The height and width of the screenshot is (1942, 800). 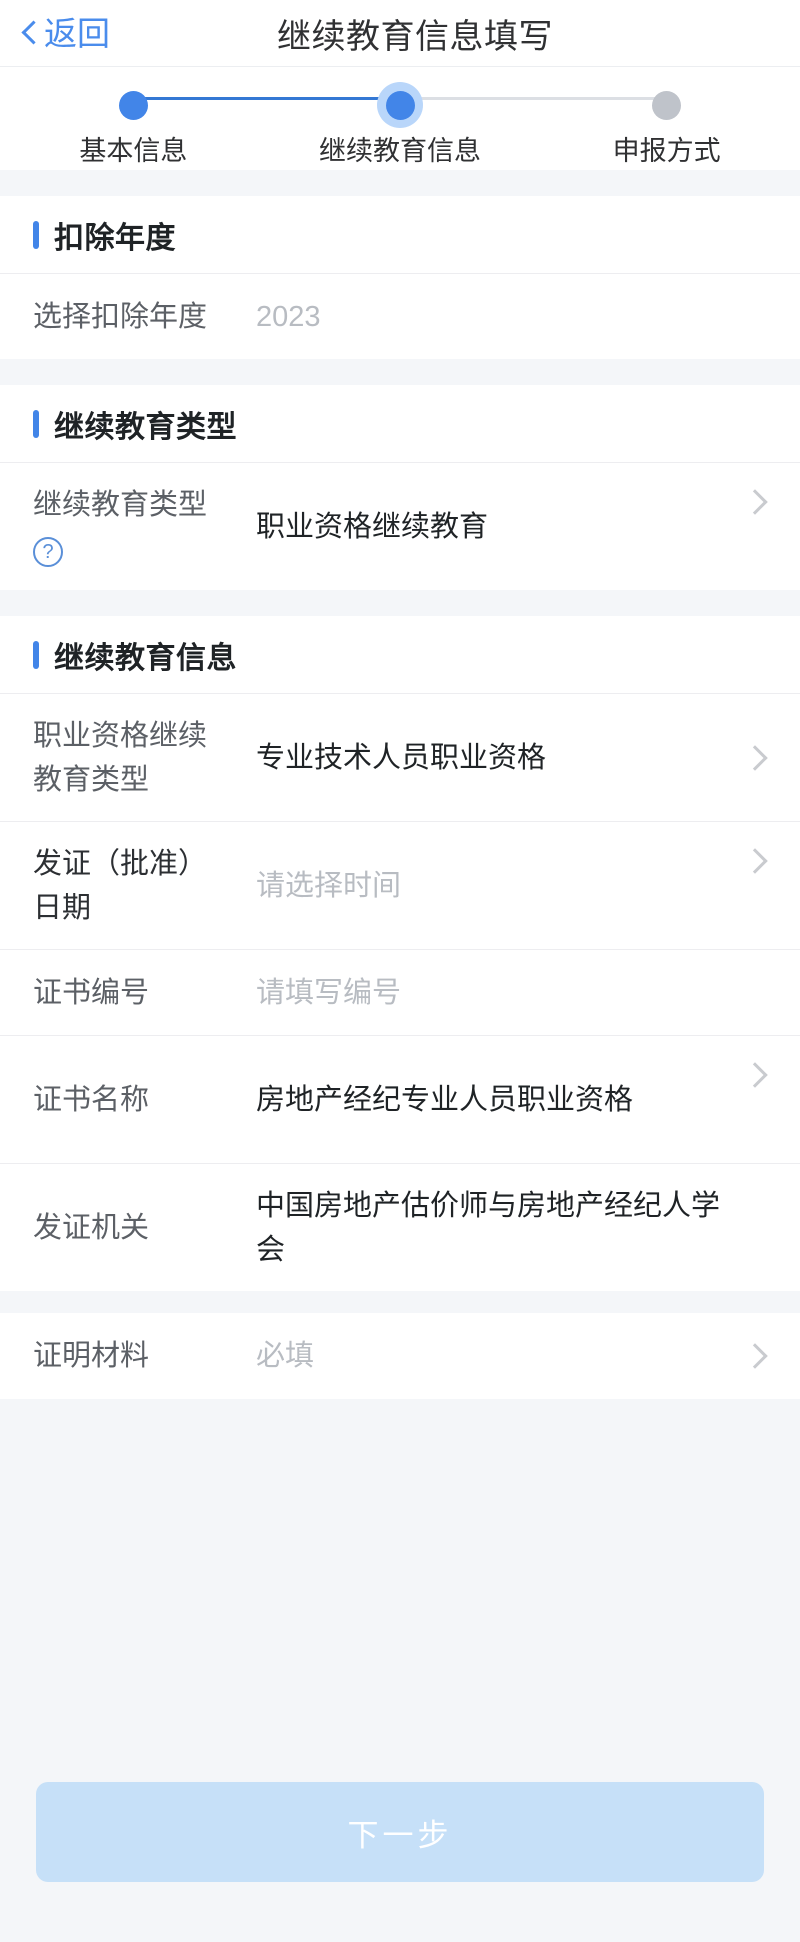 What do you see at coordinates (445, 1099) in the screenshot?
I see `row-value: 房地产经纪专业人员职业资格` at bounding box center [445, 1099].